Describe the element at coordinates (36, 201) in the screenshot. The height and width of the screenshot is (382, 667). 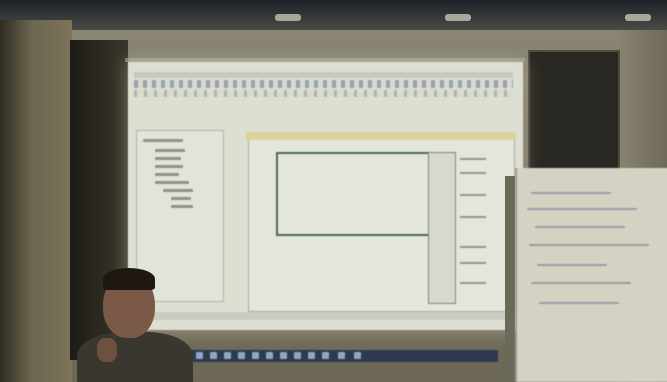
I see `left-wall` at that location.